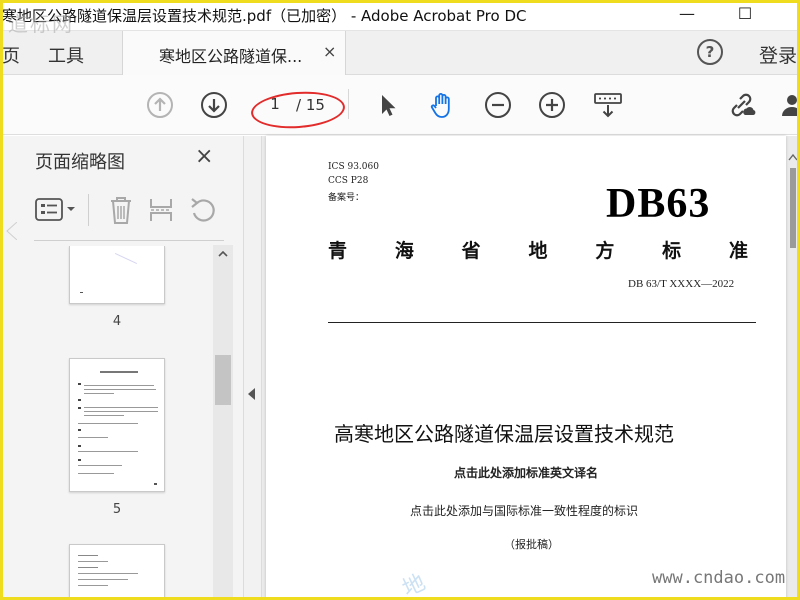  Describe the element at coordinates (353, 167) in the screenshot. I see `ics-code: ICS 93.060` at that location.